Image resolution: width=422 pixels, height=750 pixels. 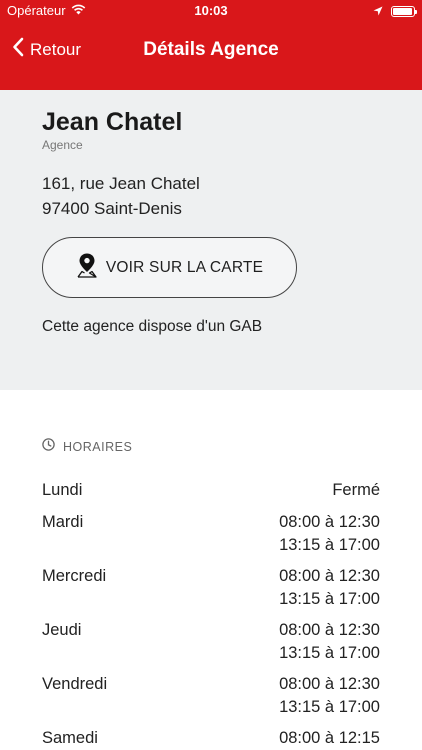 I want to click on day-label-wednesday: Mercredi, so click(x=74, y=576).